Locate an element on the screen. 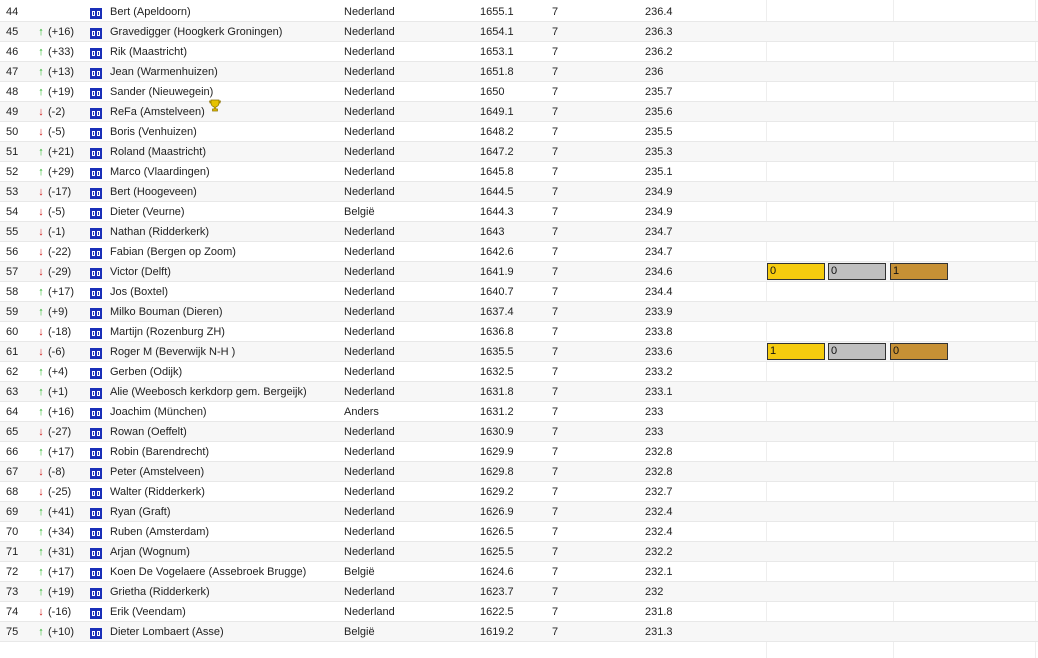  player-name-text: Roger M (Beverwijk N-H ) is located at coordinates (172, 352).